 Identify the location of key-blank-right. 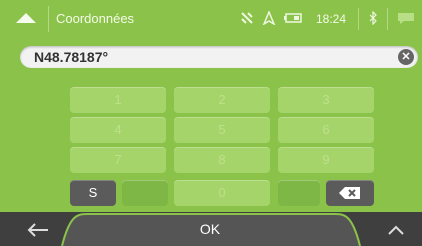
(299, 193).